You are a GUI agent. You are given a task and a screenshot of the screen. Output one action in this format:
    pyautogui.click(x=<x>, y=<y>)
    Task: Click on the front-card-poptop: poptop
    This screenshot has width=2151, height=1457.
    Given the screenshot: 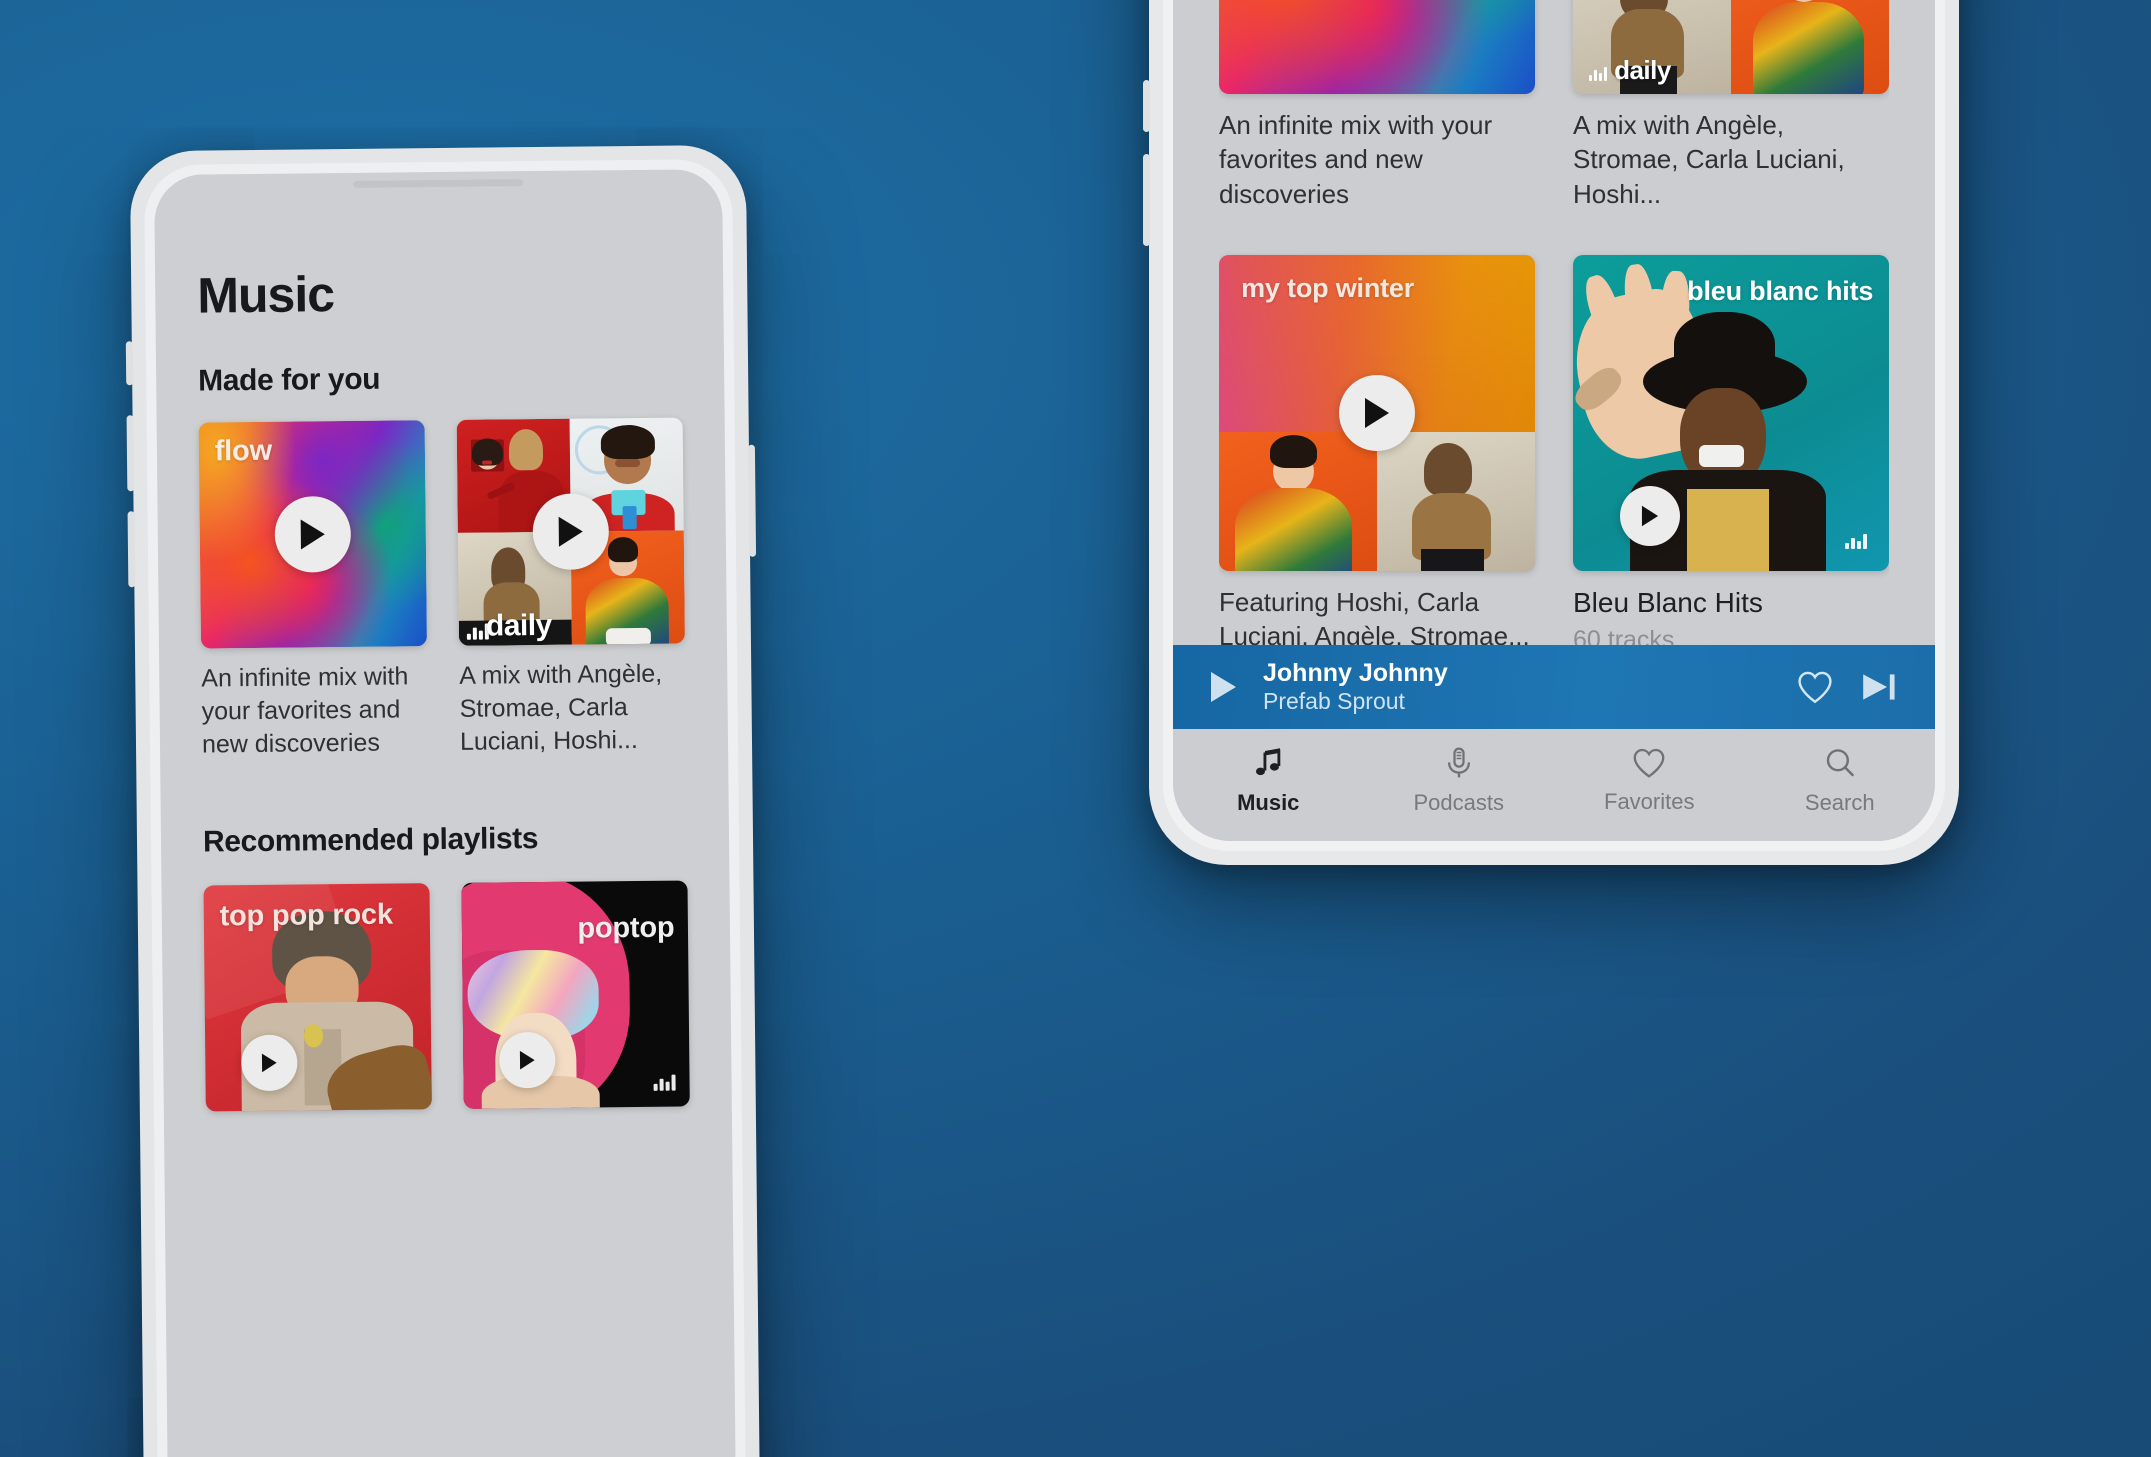 What is the action you would take?
    pyautogui.click(x=575, y=994)
    